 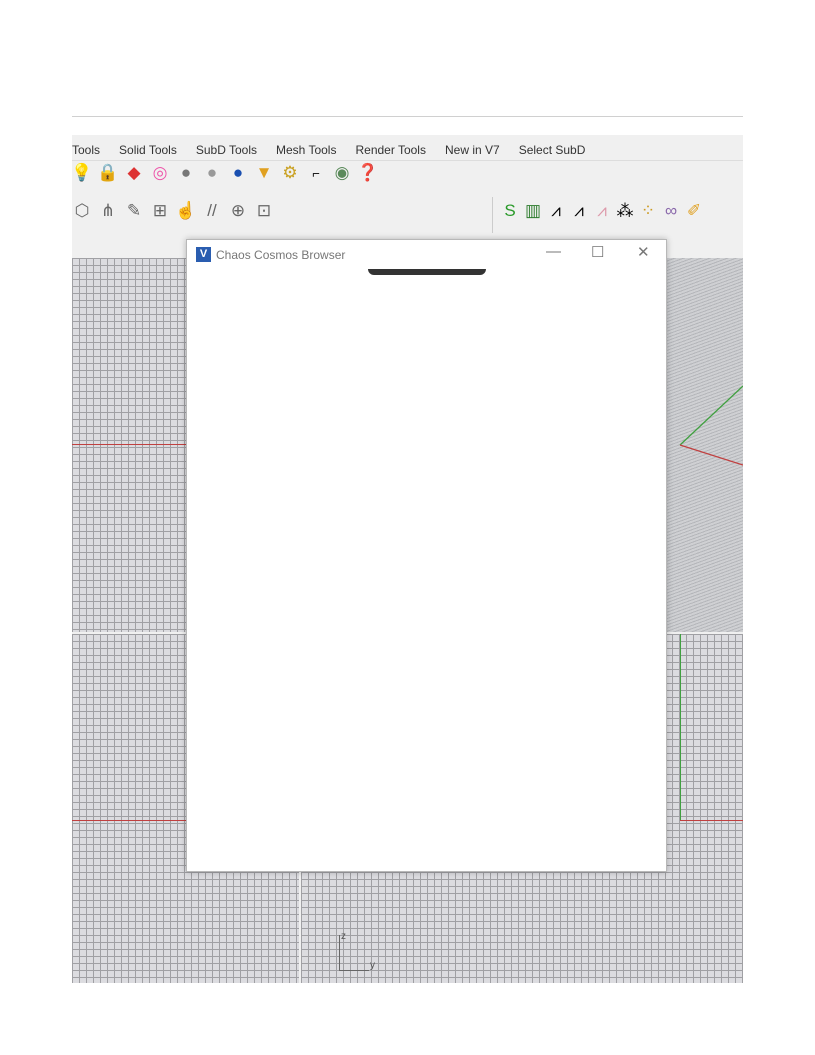 I want to click on axis-widget-h, so click(x=354, y=970).